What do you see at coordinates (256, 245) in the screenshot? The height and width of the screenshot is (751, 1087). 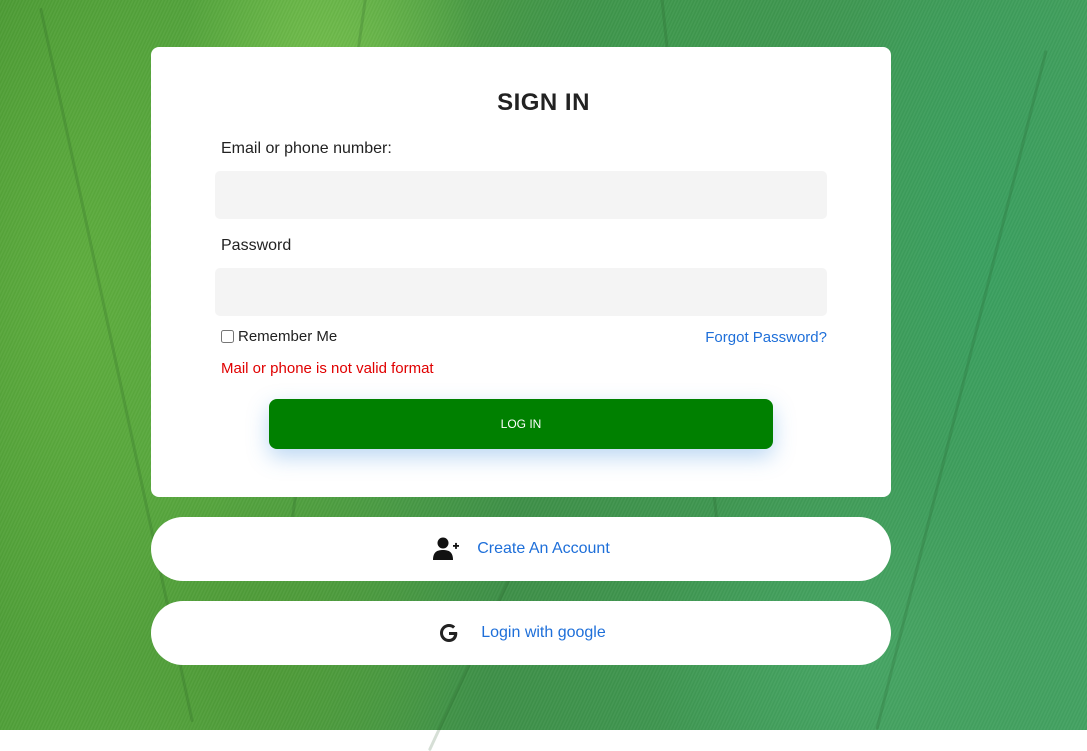 I see `password-label: Password` at bounding box center [256, 245].